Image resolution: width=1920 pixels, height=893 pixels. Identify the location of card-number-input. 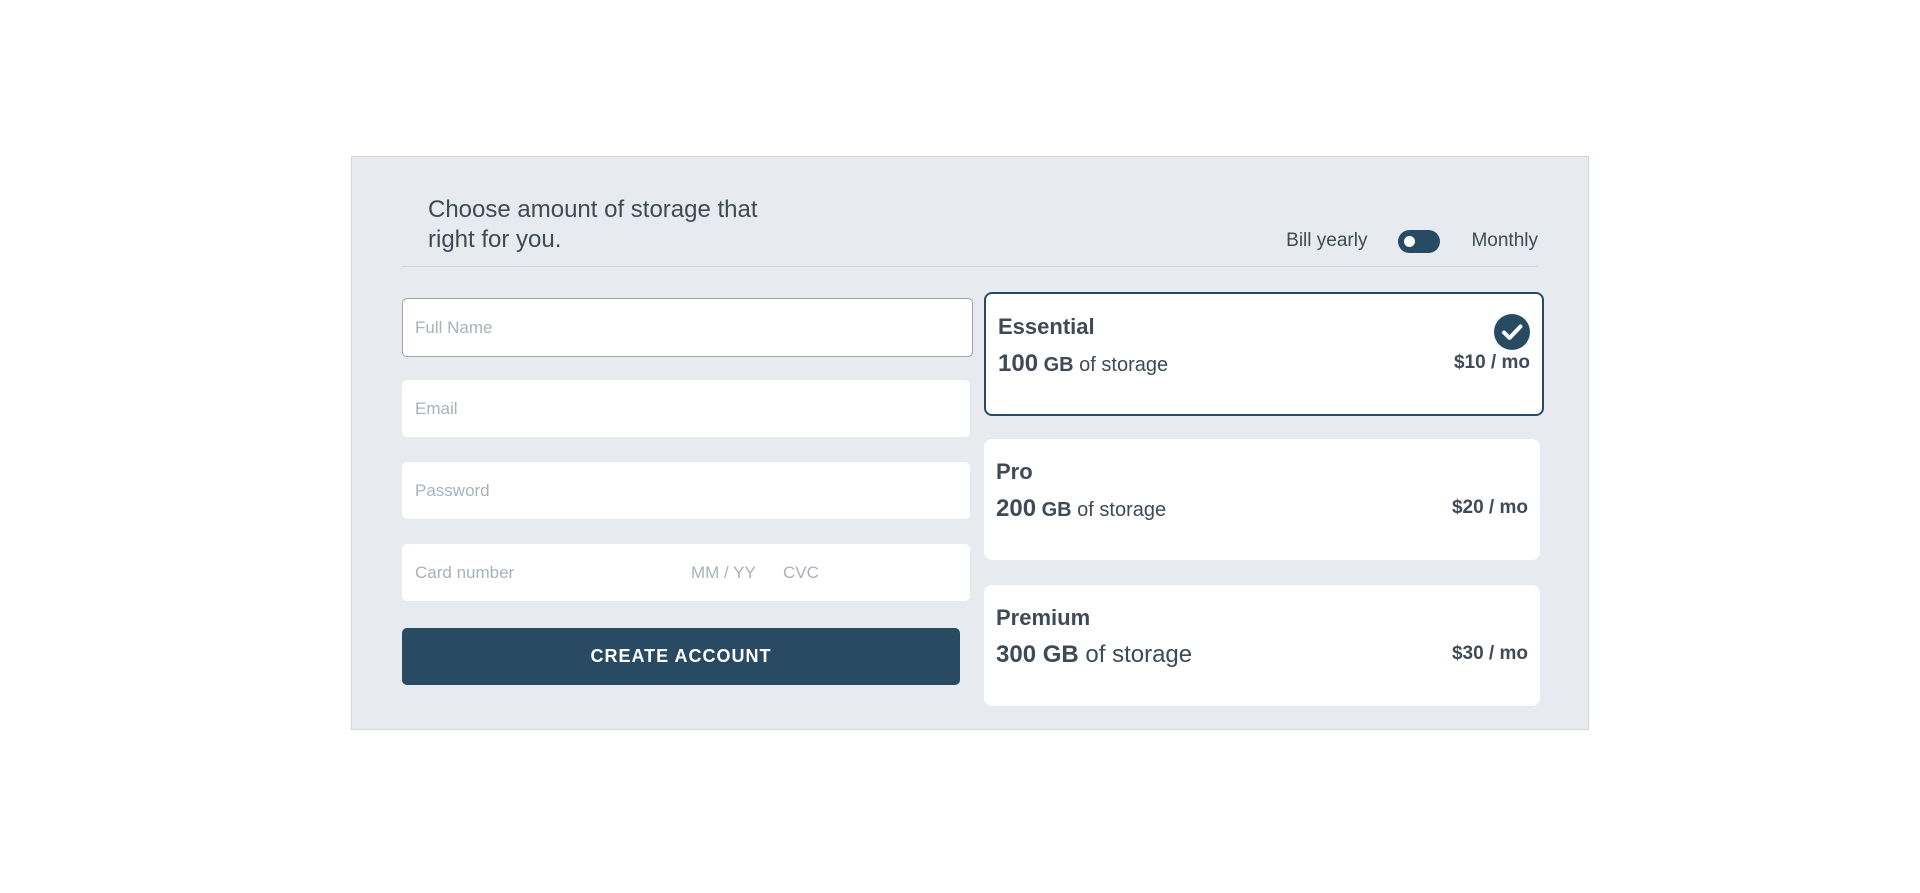
(541, 572).